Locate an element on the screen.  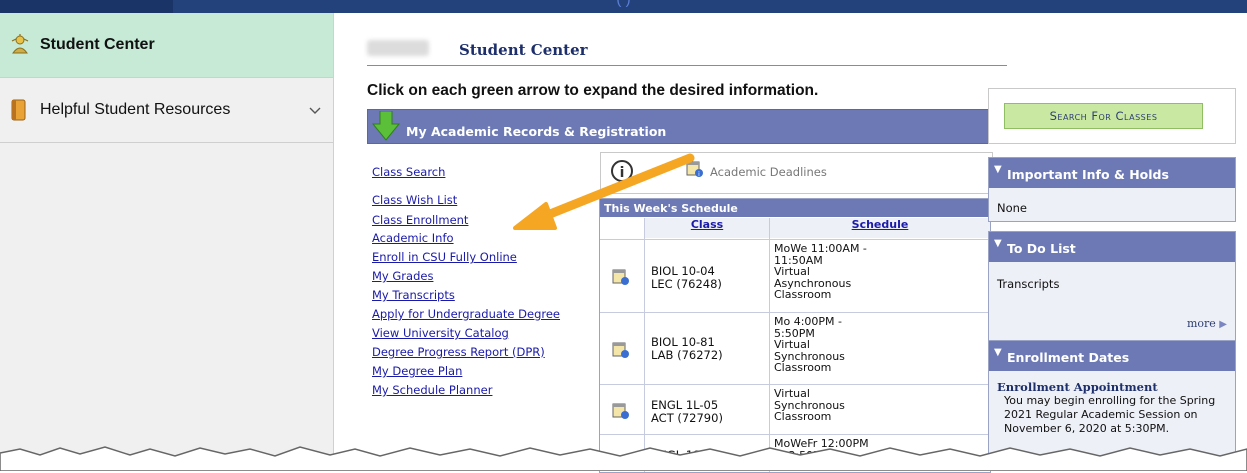
important-info-body: None is located at coordinates (1012, 208).